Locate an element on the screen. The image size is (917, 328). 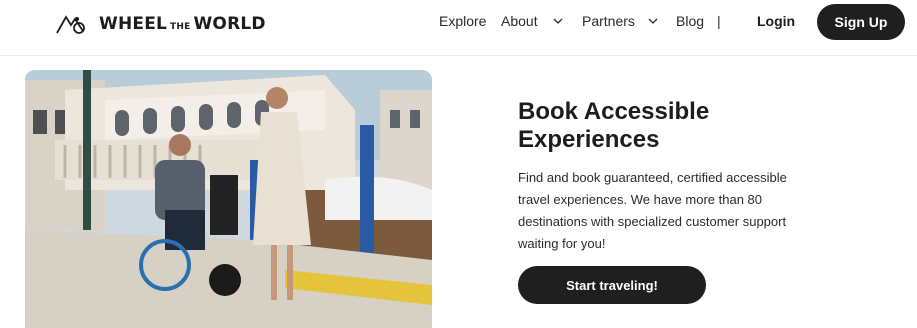
logo-wordmark: WHEEL THE WORLD is located at coordinates (182, 24).